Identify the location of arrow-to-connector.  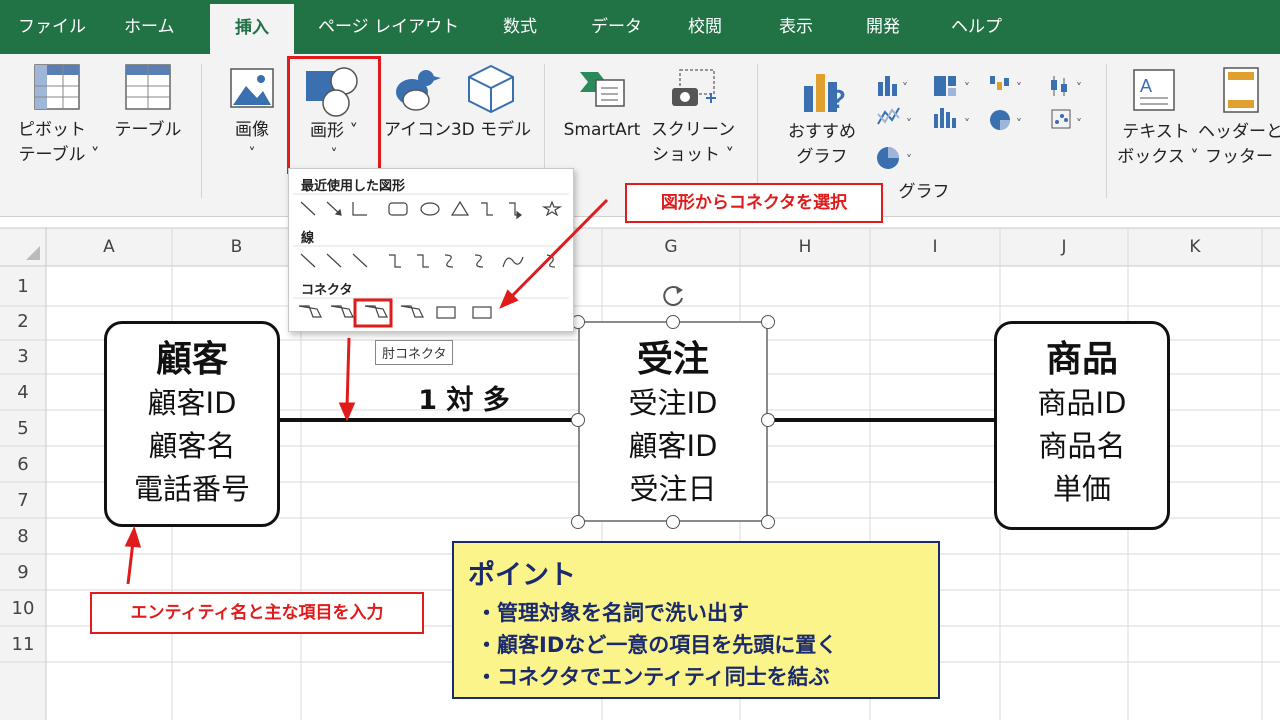
(558, 249).